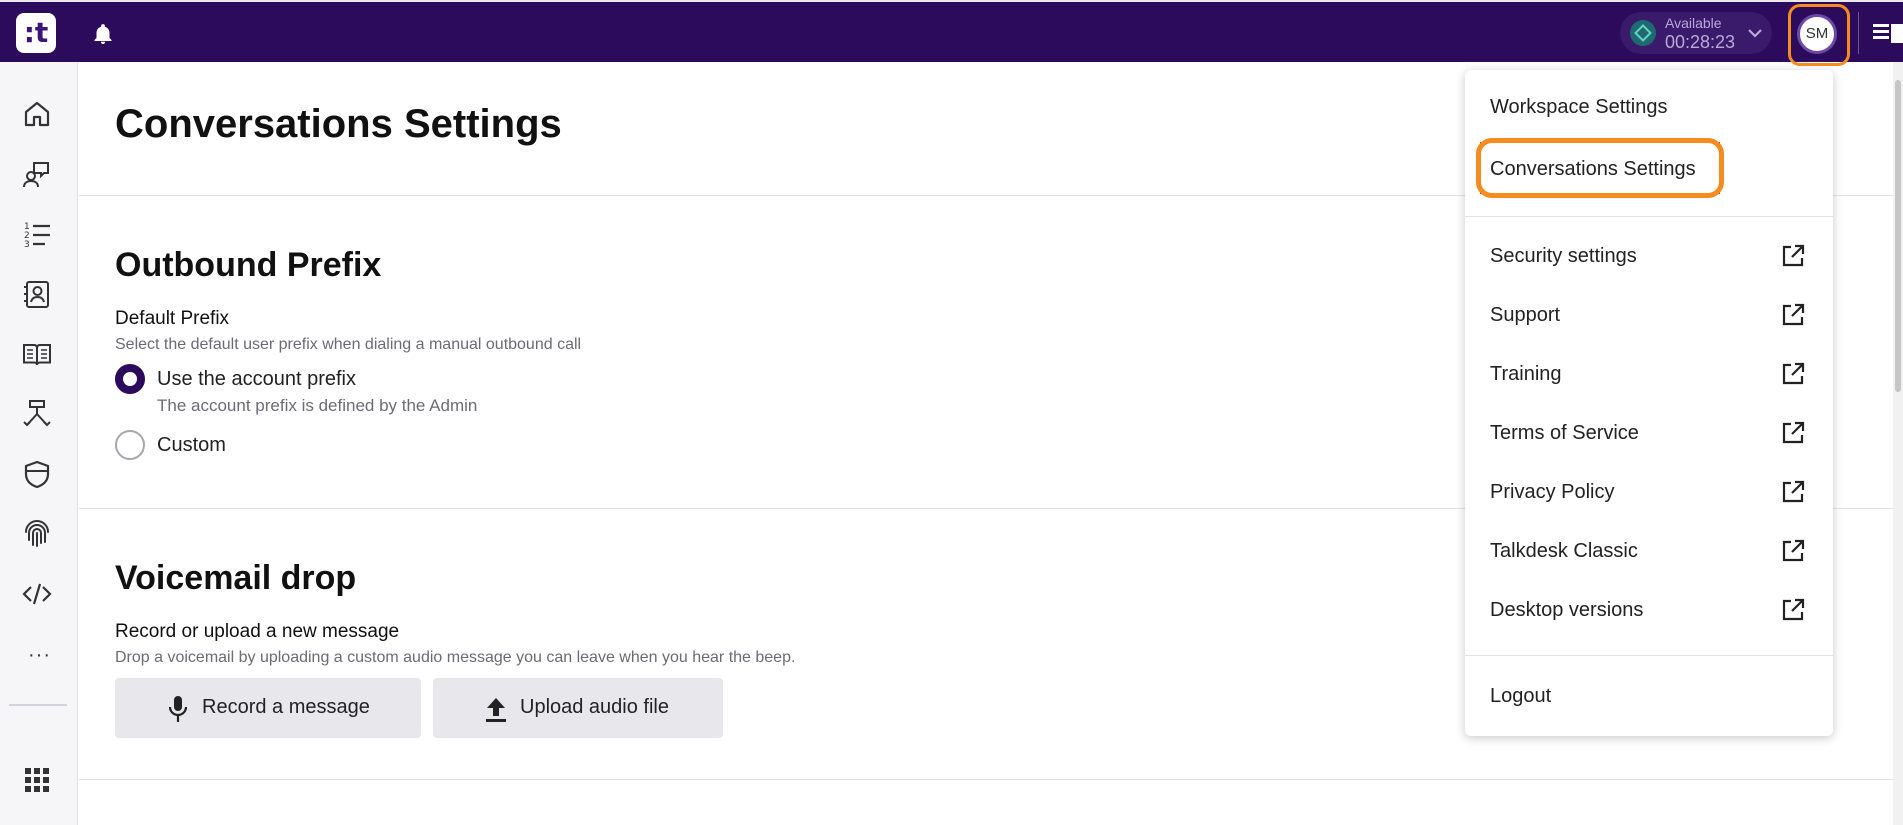  What do you see at coordinates (1579, 107) in the screenshot?
I see `menu-item-label: Workspace Settings` at bounding box center [1579, 107].